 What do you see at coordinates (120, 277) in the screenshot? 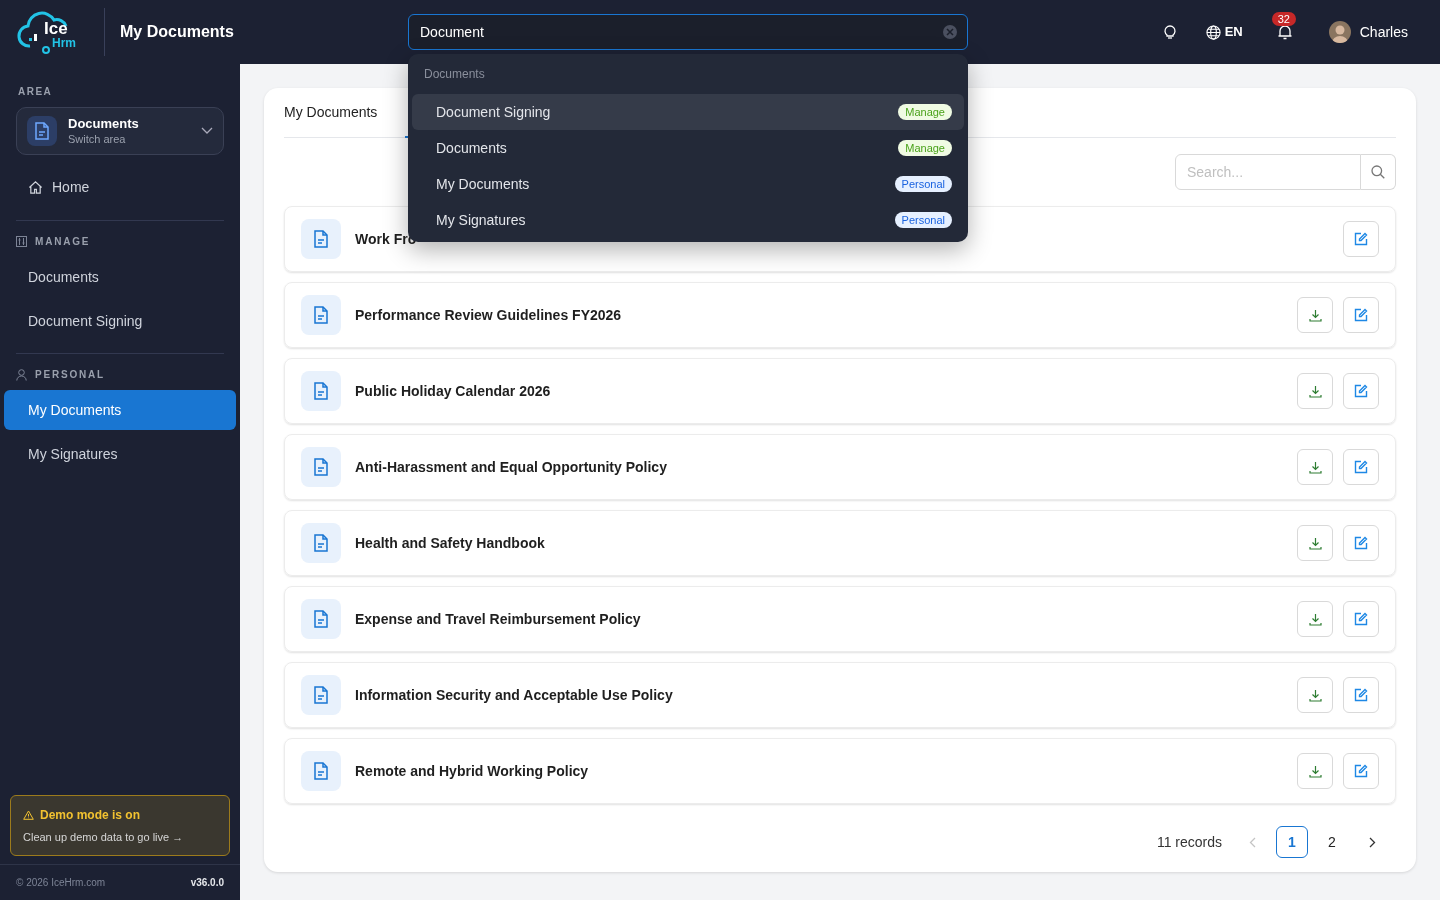
I see `sidebar-item: Documents` at bounding box center [120, 277].